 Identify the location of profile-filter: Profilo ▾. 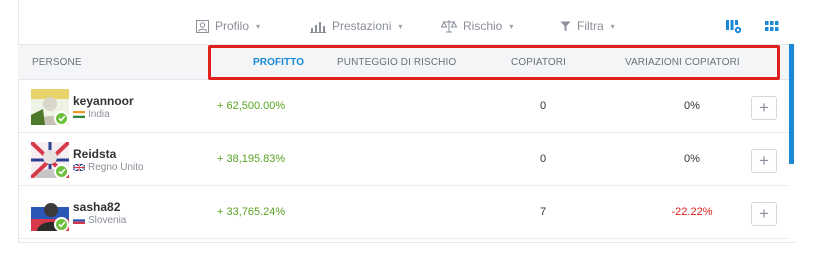
(228, 26).